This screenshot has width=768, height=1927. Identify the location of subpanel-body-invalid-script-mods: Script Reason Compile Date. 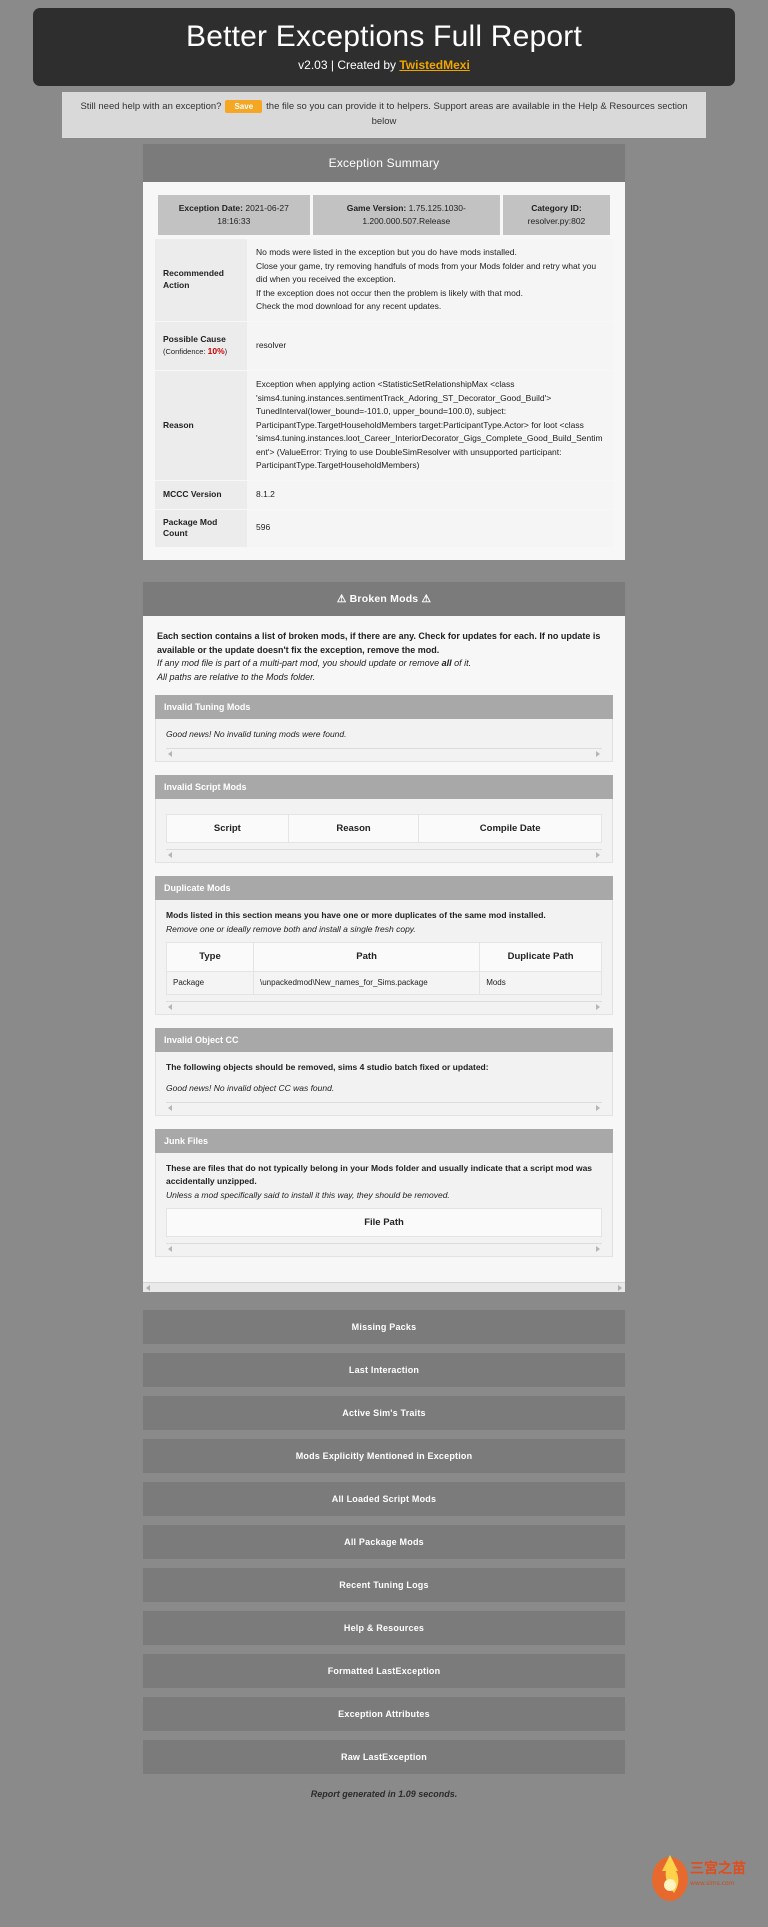
(384, 831).